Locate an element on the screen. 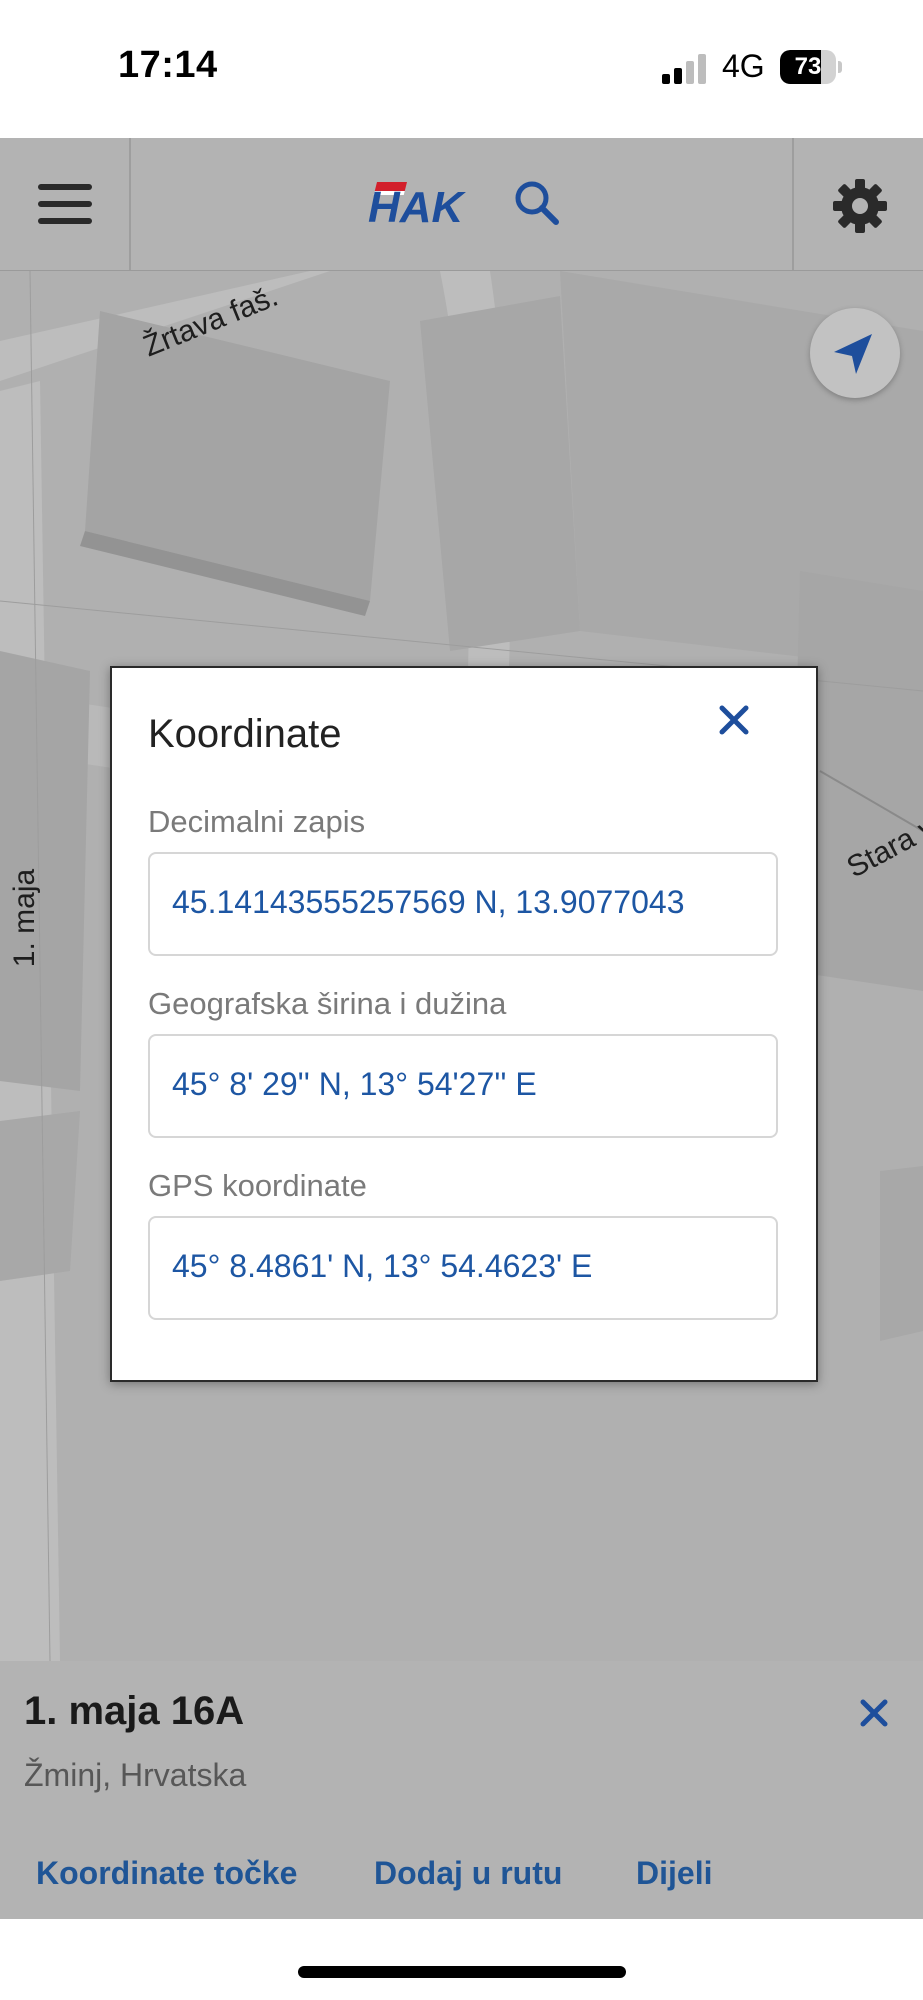 The width and height of the screenshot is (923, 2000). geographic-label: Geografska širina i dužina is located at coordinates (327, 1003).